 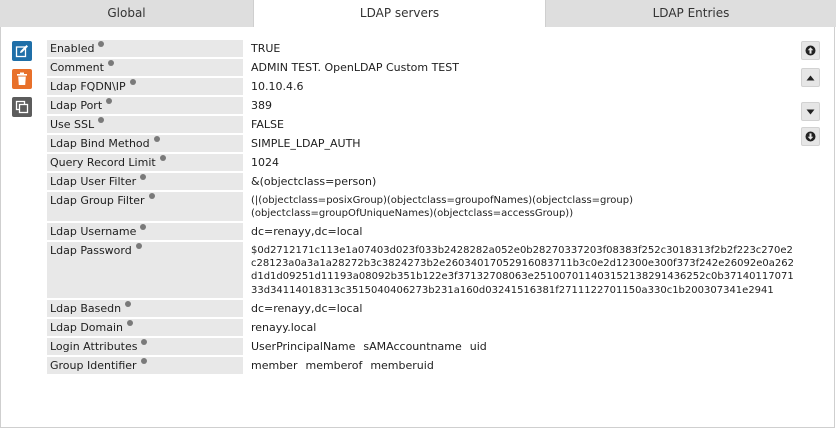 What do you see at coordinates (93, 181) in the screenshot?
I see `label-text: Ldap User Filter` at bounding box center [93, 181].